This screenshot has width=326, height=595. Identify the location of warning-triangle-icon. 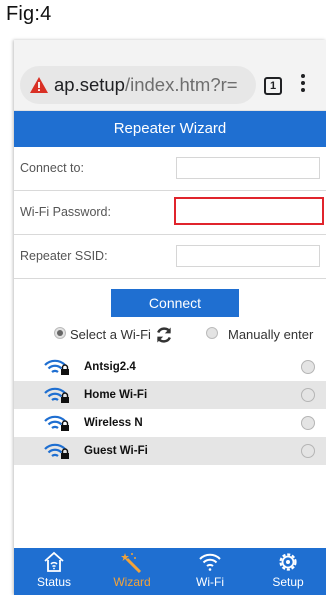
(39, 85).